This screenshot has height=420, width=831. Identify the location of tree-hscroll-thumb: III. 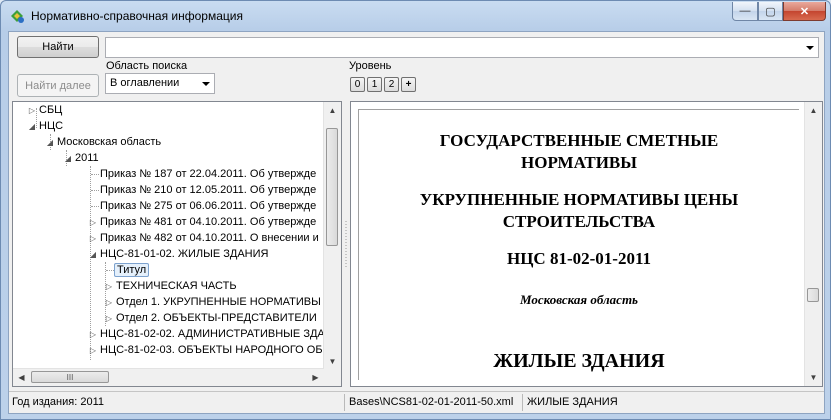
(70, 377).